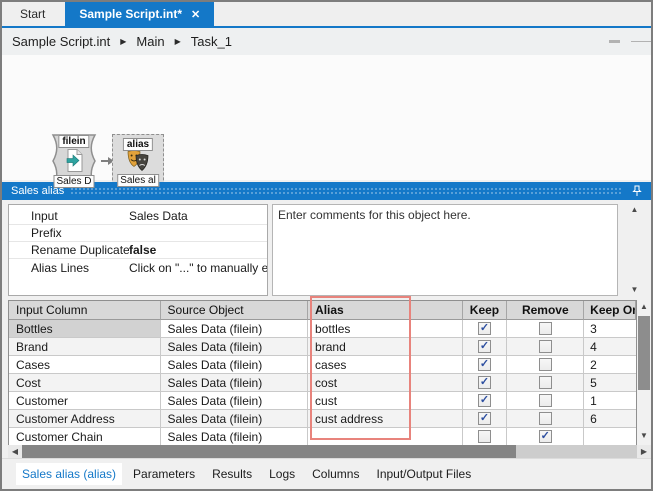 This screenshot has width=653, height=491. I want to click on cell-alias, so click(385, 437).